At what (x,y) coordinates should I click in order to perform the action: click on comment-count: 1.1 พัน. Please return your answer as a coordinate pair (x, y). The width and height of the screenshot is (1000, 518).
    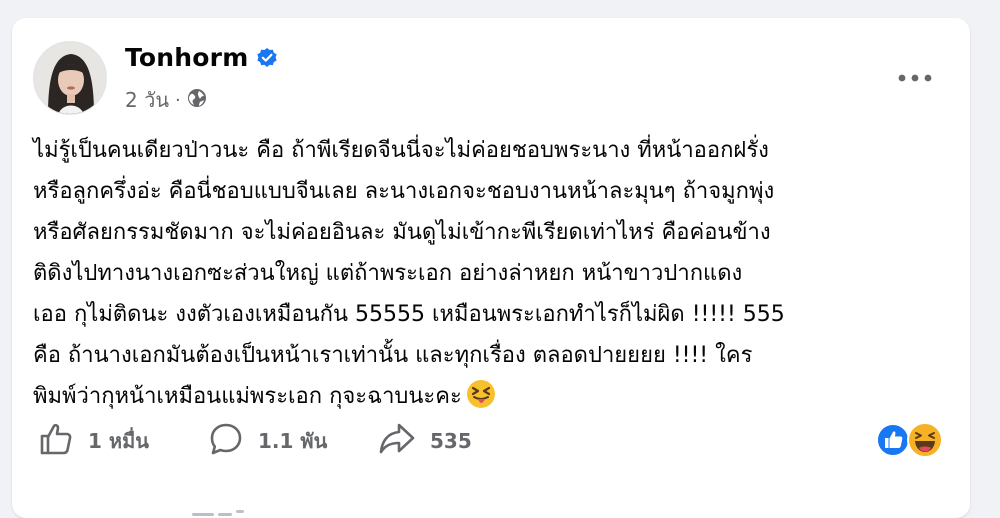
    Looking at the image, I should click on (293, 441).